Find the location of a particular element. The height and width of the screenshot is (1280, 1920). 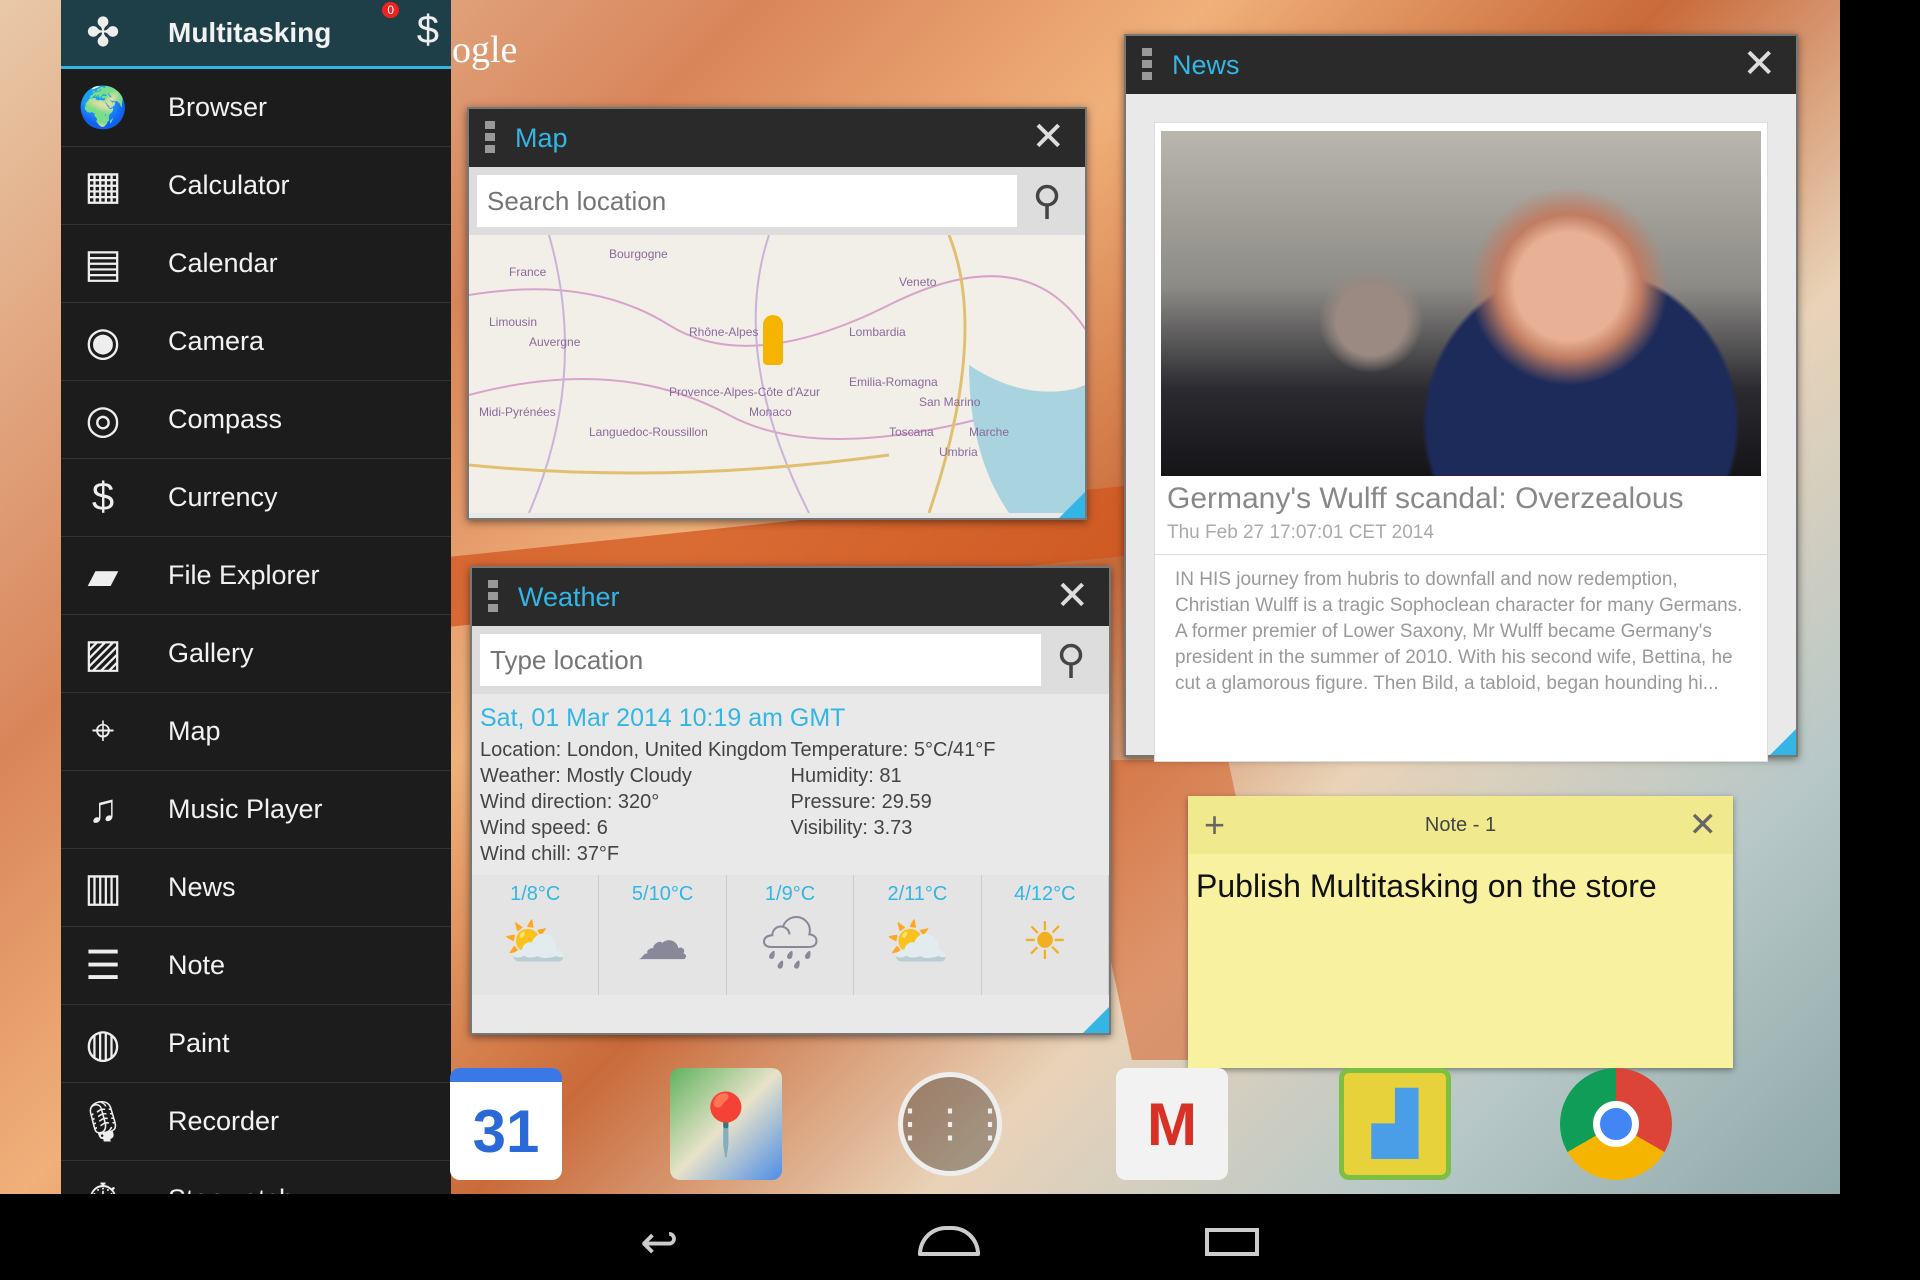

sidebar-item-calculator: ▦ Calculator is located at coordinates (256, 186).